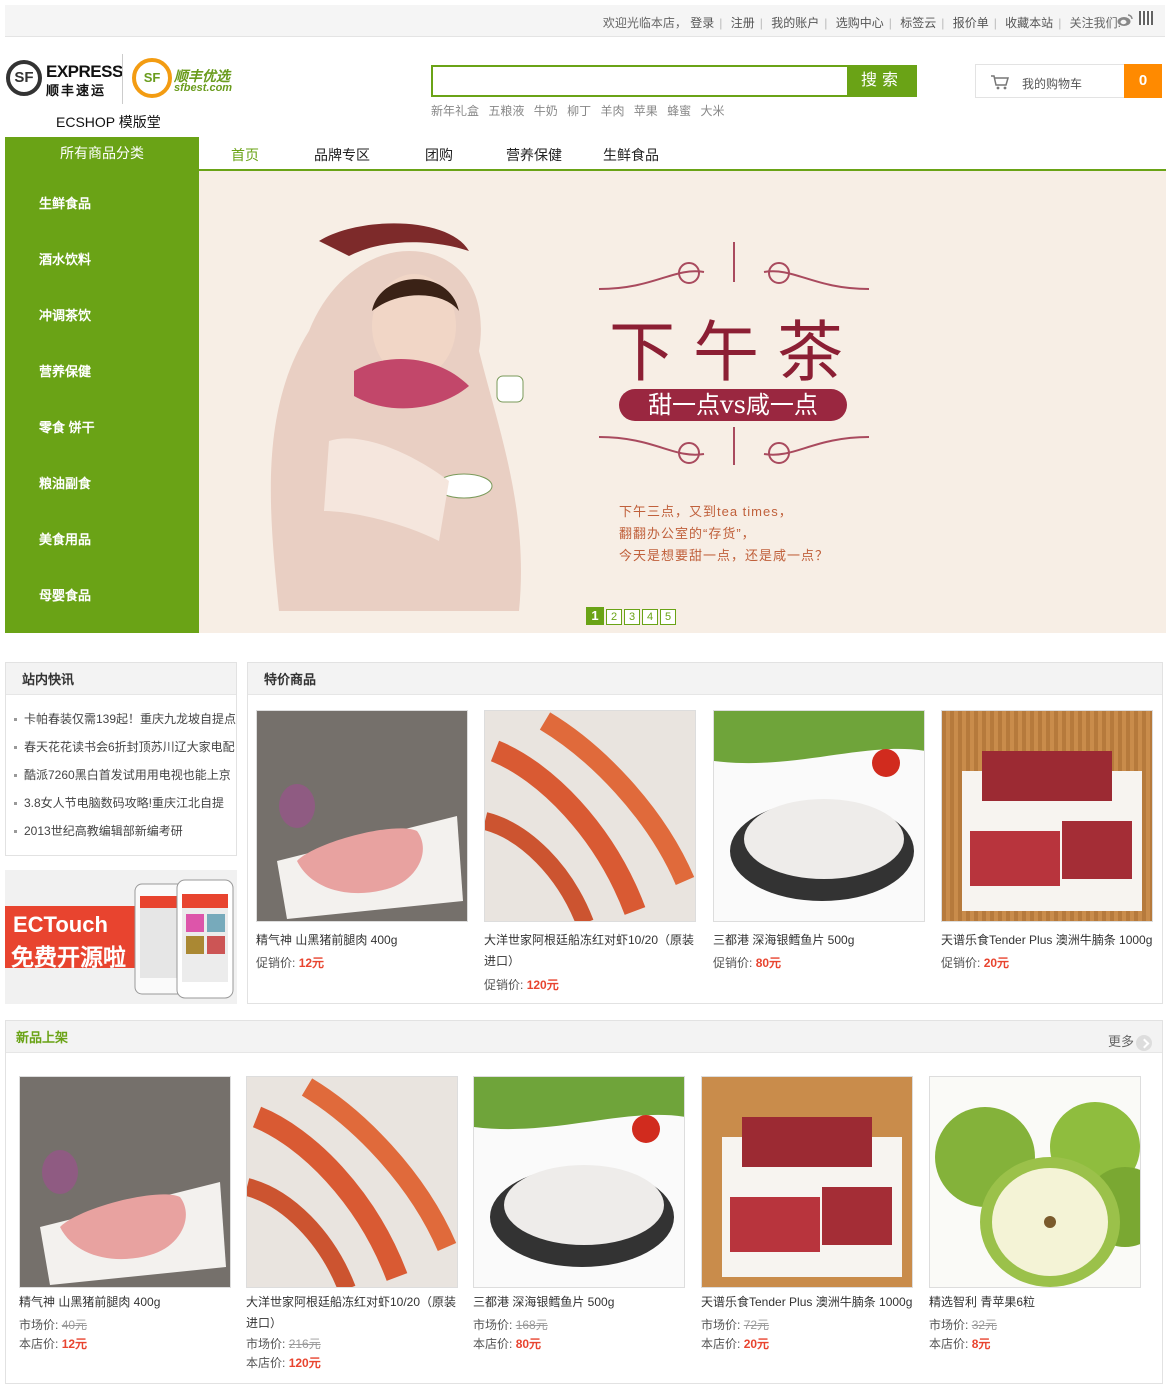 Image resolution: width=1170 pixels, height=1390 pixels. I want to click on shop-price: 120元, so click(304, 1363).